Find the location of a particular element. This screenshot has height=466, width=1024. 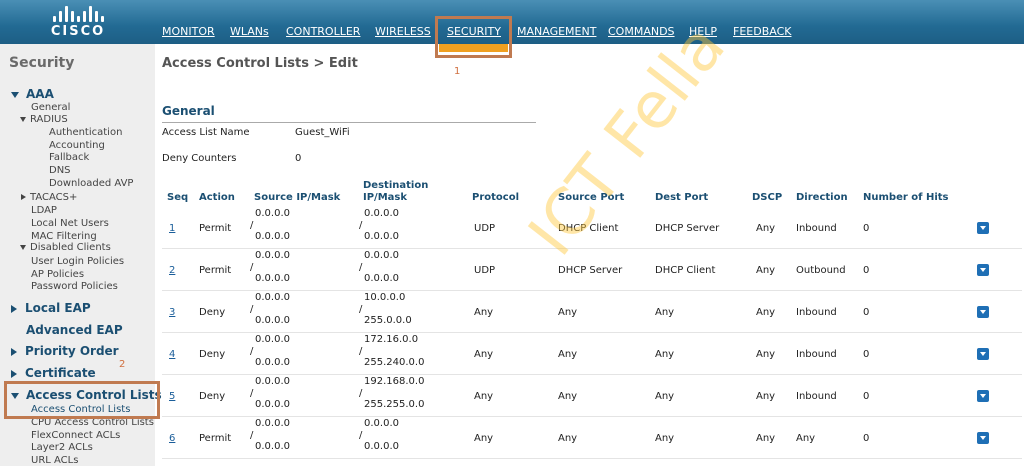

sidebar-item-downloaded-avp: Downloaded AVP is located at coordinates (91, 183).